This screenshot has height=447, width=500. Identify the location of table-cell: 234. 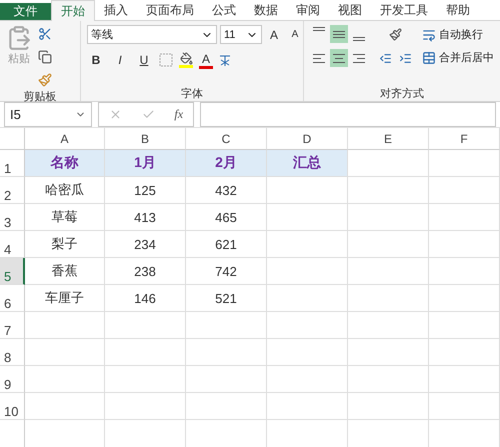
(145, 244).